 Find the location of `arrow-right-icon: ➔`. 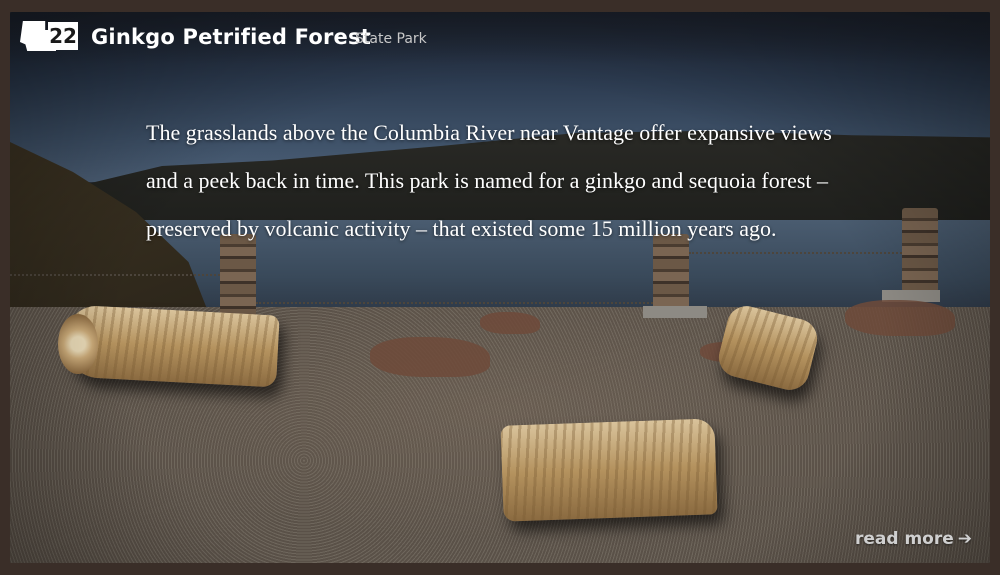

arrow-right-icon: ➔ is located at coordinates (964, 539).